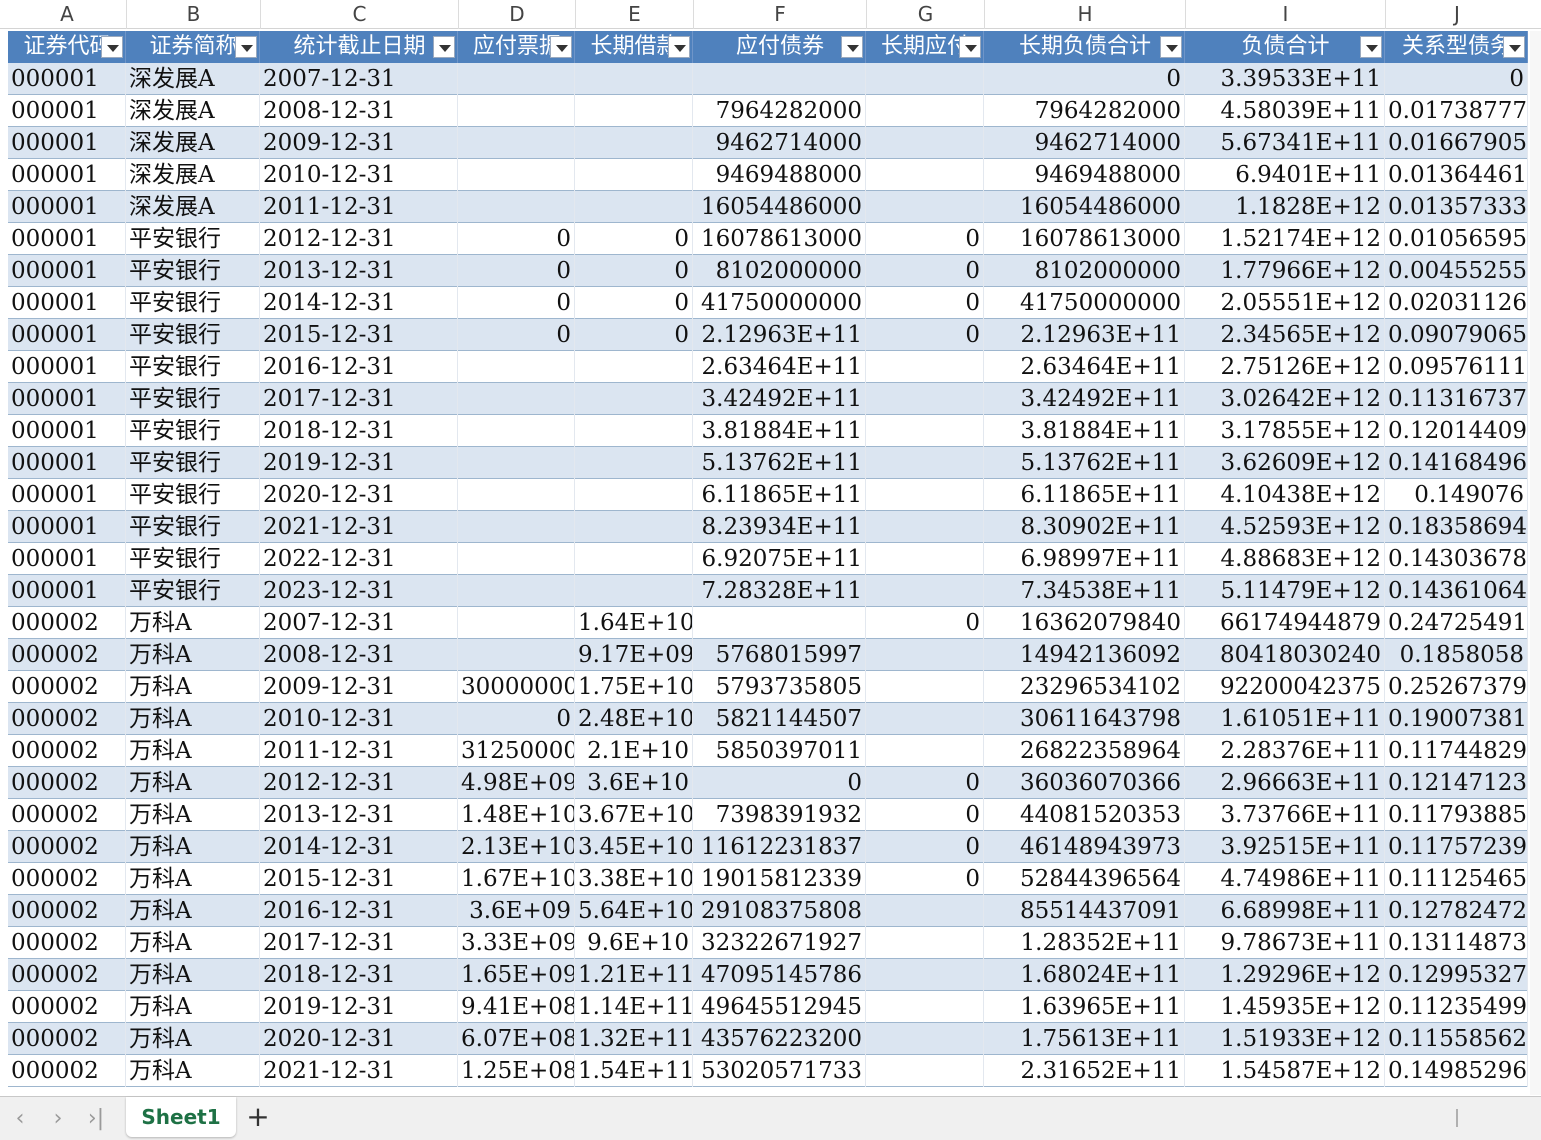 The width and height of the screenshot is (1541, 1140). What do you see at coordinates (634, 14) in the screenshot?
I see `column-letter-e: E` at bounding box center [634, 14].